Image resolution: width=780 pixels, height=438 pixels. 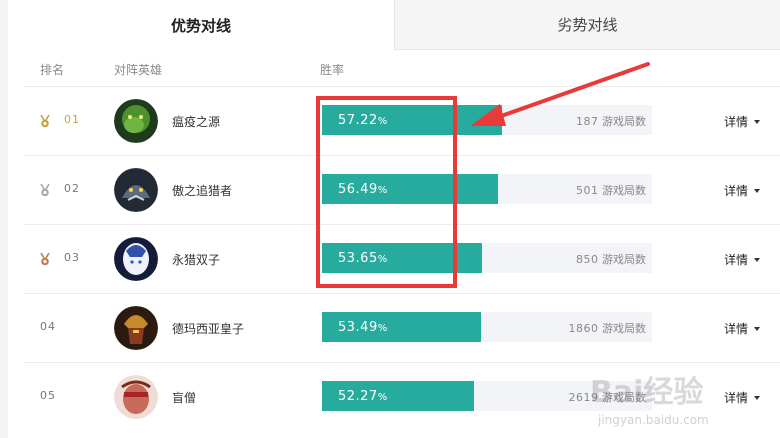 What do you see at coordinates (646, 392) in the screenshot?
I see `svg-text: Bai经验` at bounding box center [646, 392].